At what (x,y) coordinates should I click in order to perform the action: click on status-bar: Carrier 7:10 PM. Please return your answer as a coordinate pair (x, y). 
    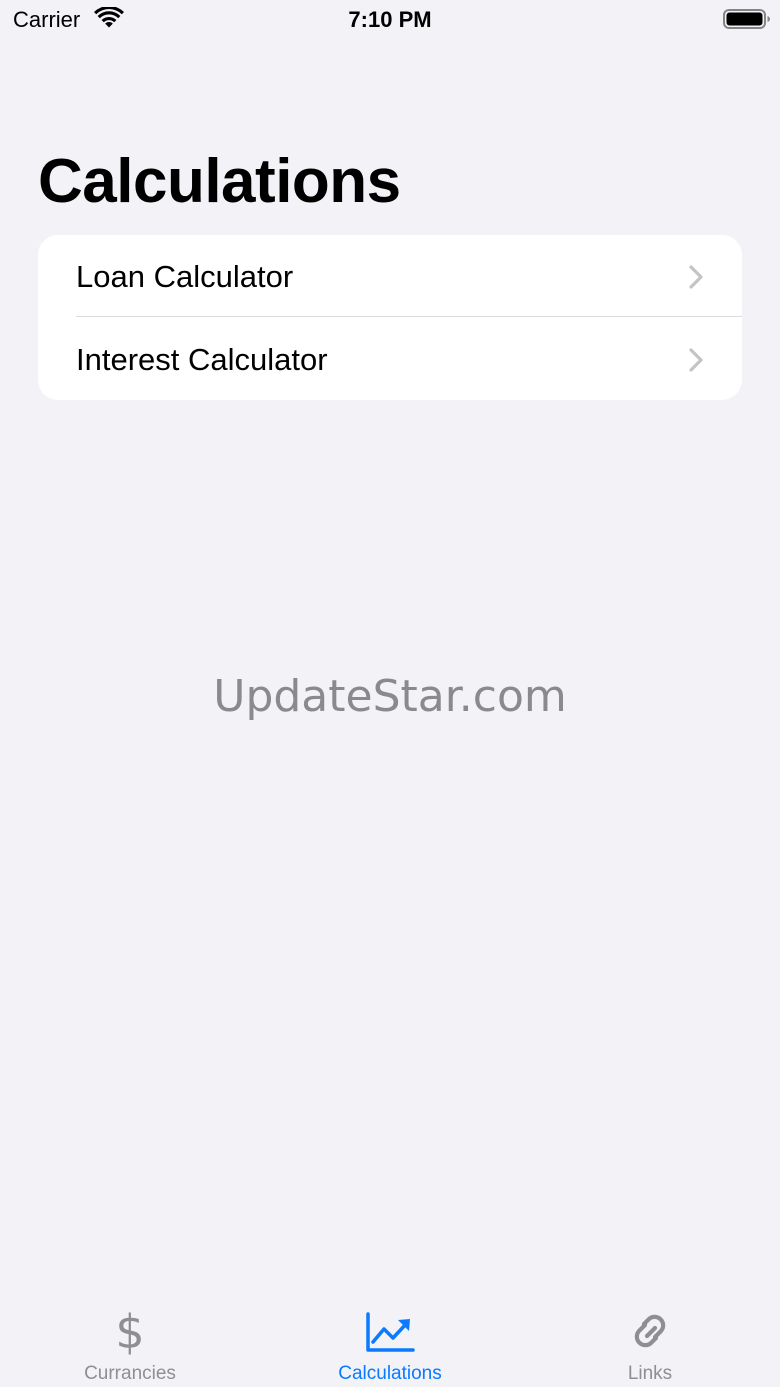
    Looking at the image, I should click on (390, 20).